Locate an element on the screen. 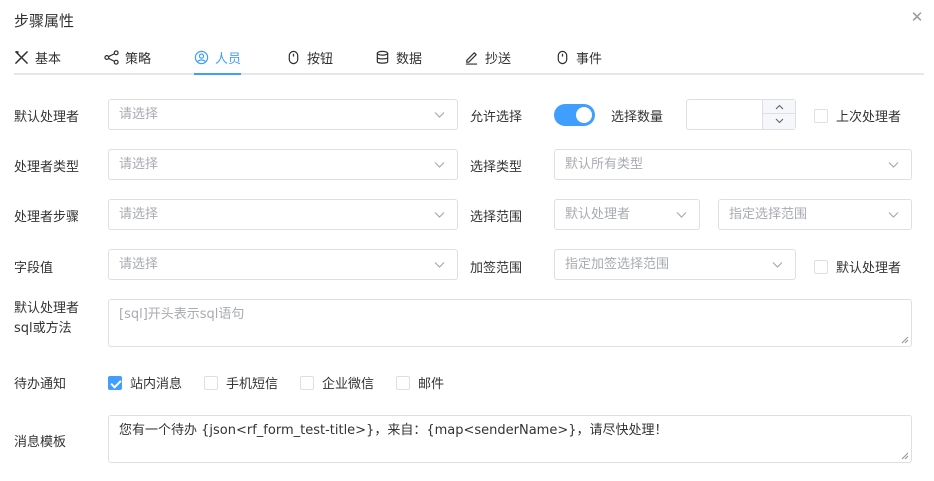  select-placeholder: 指定加签选择范围 is located at coordinates (617, 264).